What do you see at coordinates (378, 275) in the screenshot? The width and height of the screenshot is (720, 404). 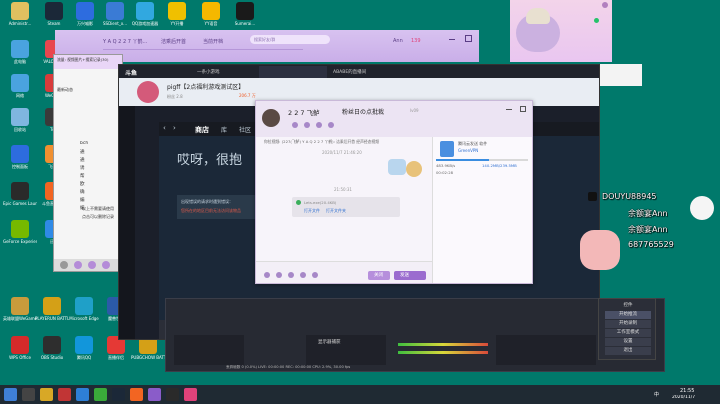 I see `chat-close-label: 关闭` at bounding box center [378, 275].